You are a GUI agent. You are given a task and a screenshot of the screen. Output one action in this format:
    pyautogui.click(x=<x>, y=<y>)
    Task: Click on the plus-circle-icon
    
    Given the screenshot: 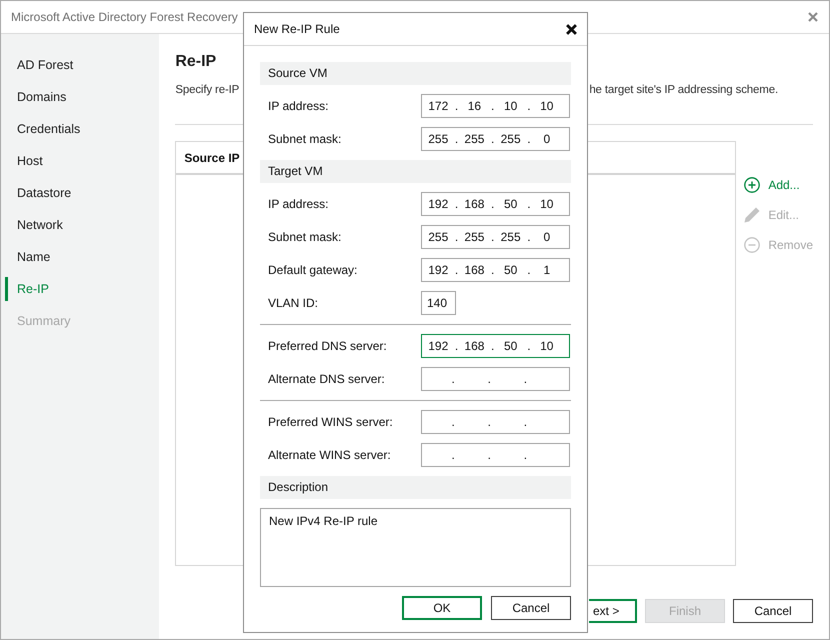 What is the action you would take?
    pyautogui.click(x=752, y=185)
    